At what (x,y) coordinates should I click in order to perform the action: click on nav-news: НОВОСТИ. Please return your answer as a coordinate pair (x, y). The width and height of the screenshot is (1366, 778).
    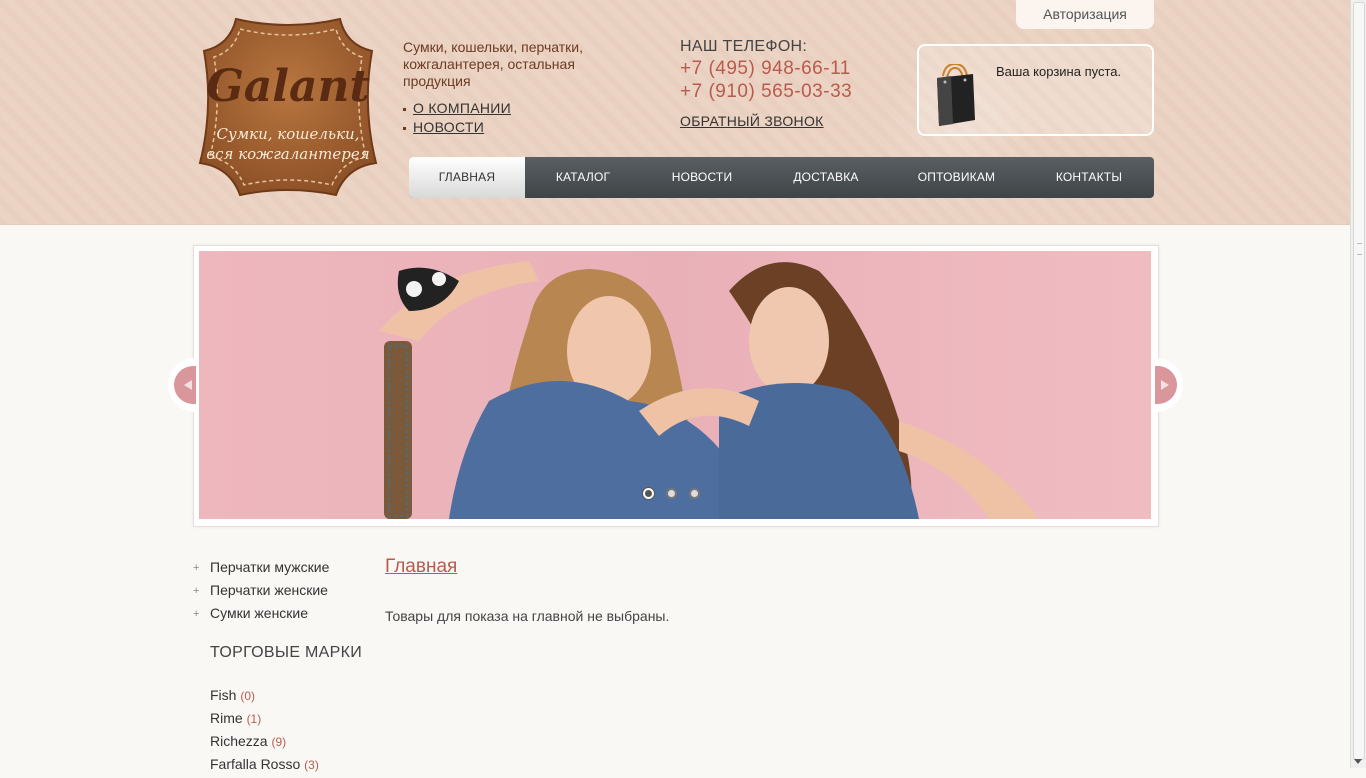
    Looking at the image, I should click on (702, 177).